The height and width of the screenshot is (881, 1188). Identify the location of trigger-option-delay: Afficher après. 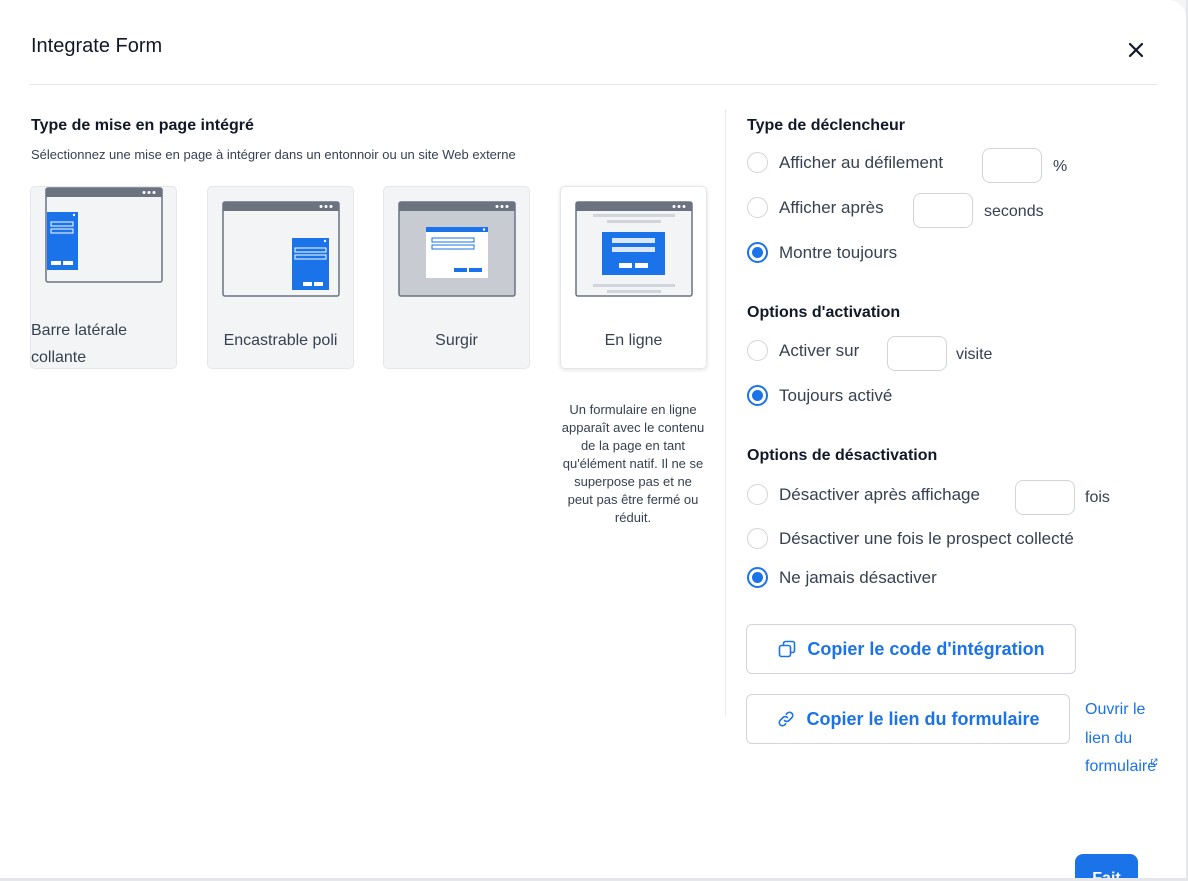
(815, 207).